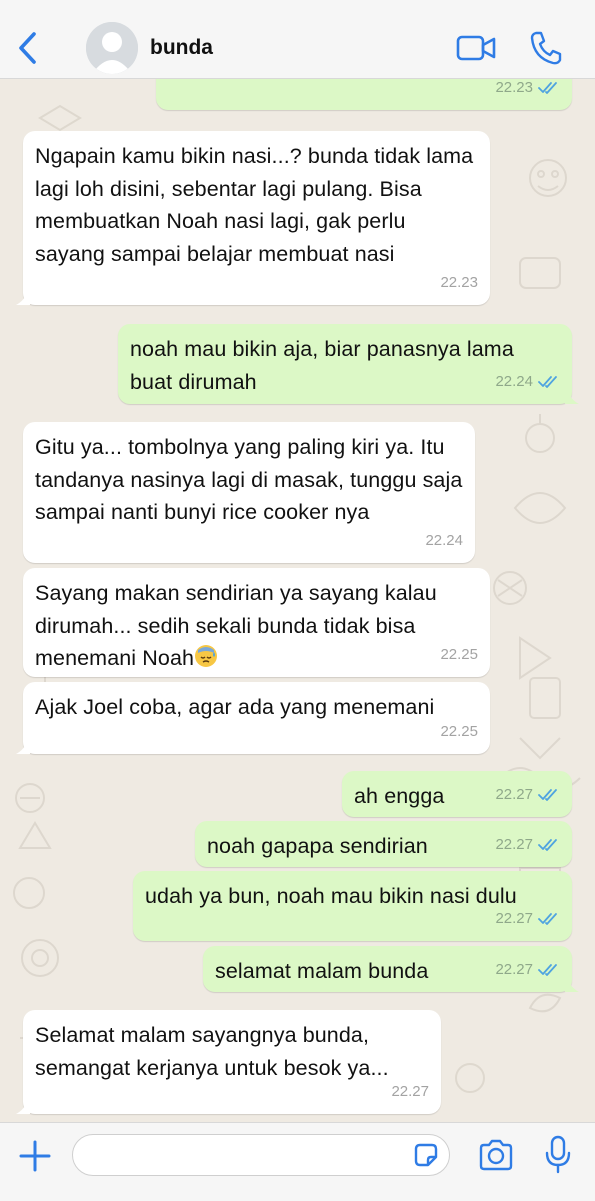 The width and height of the screenshot is (595, 1201). Describe the element at coordinates (496, 1155) in the screenshot. I see `camera-icon` at that location.